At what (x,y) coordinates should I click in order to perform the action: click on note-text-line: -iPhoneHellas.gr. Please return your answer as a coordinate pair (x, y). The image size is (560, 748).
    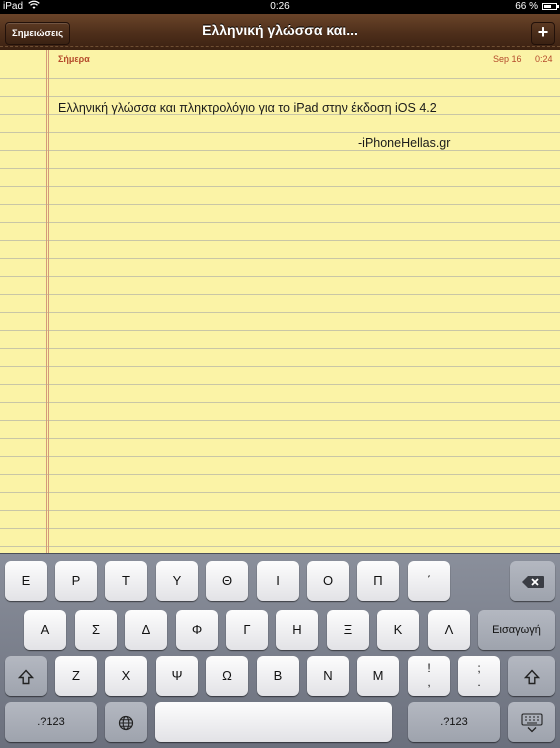
    Looking at the image, I should click on (404, 143).